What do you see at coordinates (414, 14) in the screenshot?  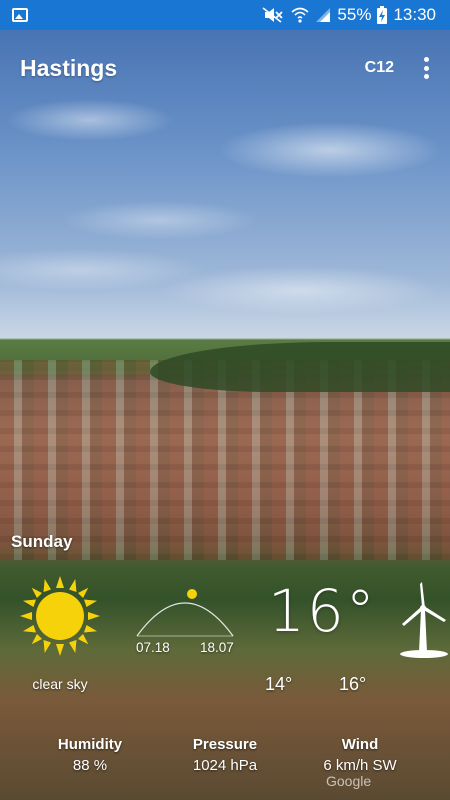 I see `clock: 13:30` at bounding box center [414, 14].